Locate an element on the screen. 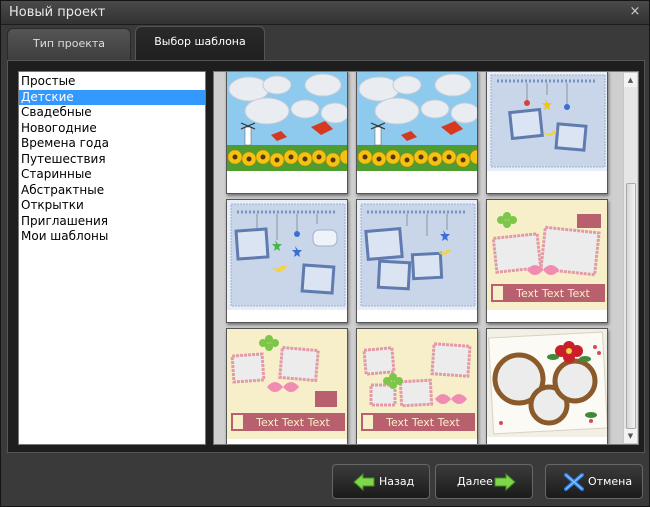  scroll-down-icon: ▼ is located at coordinates (630, 436).